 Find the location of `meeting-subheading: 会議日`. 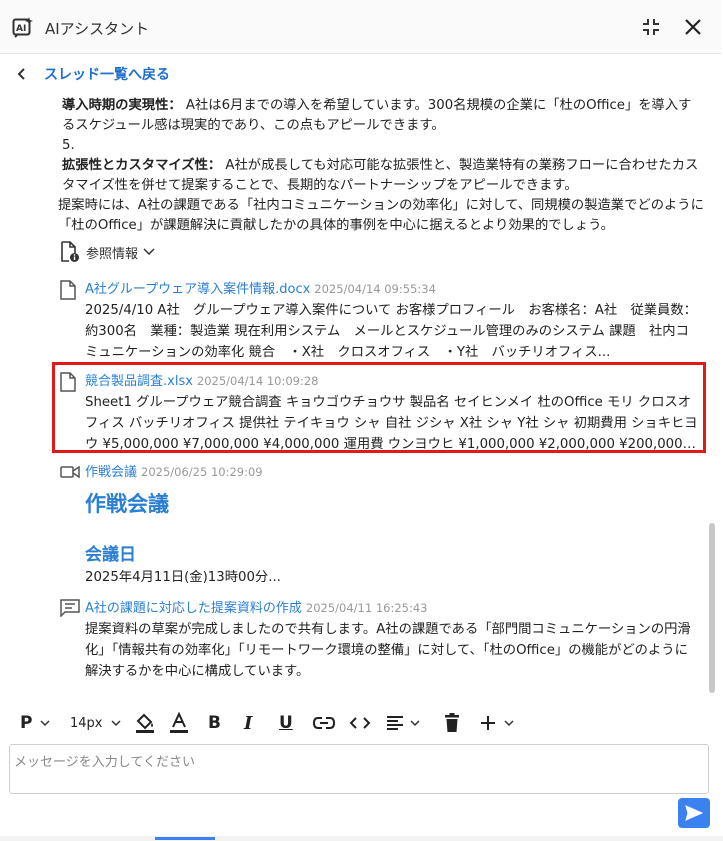

meeting-subheading: 会議日 is located at coordinates (110, 555).